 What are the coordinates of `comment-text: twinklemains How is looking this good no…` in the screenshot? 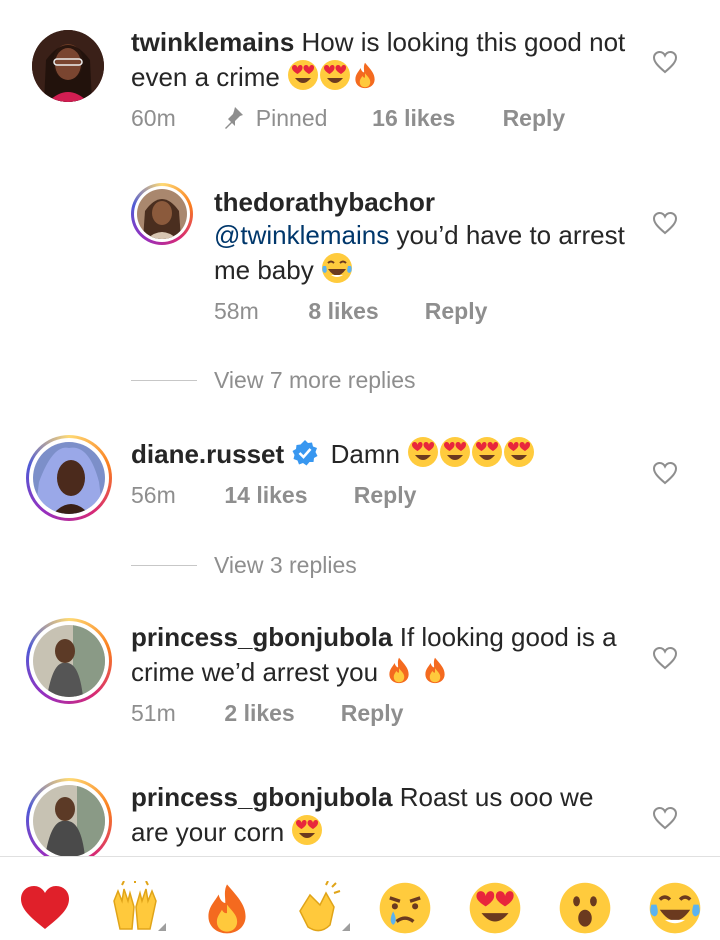 It's located at (381, 60).